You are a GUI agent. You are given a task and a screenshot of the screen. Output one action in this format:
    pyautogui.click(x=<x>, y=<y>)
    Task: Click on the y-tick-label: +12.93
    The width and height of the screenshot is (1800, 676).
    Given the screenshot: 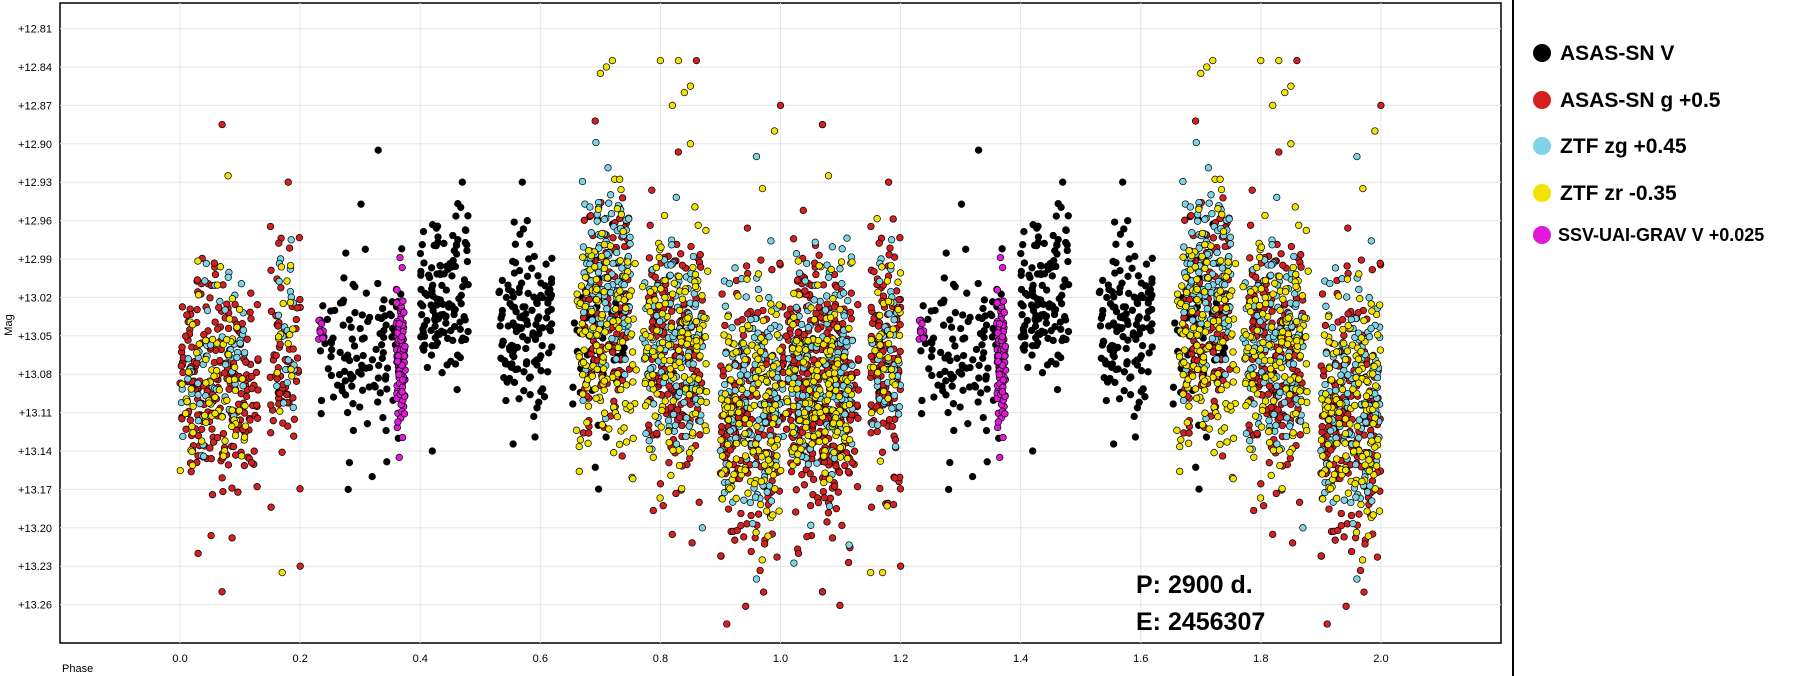 What is the action you would take?
    pyautogui.click(x=35, y=183)
    